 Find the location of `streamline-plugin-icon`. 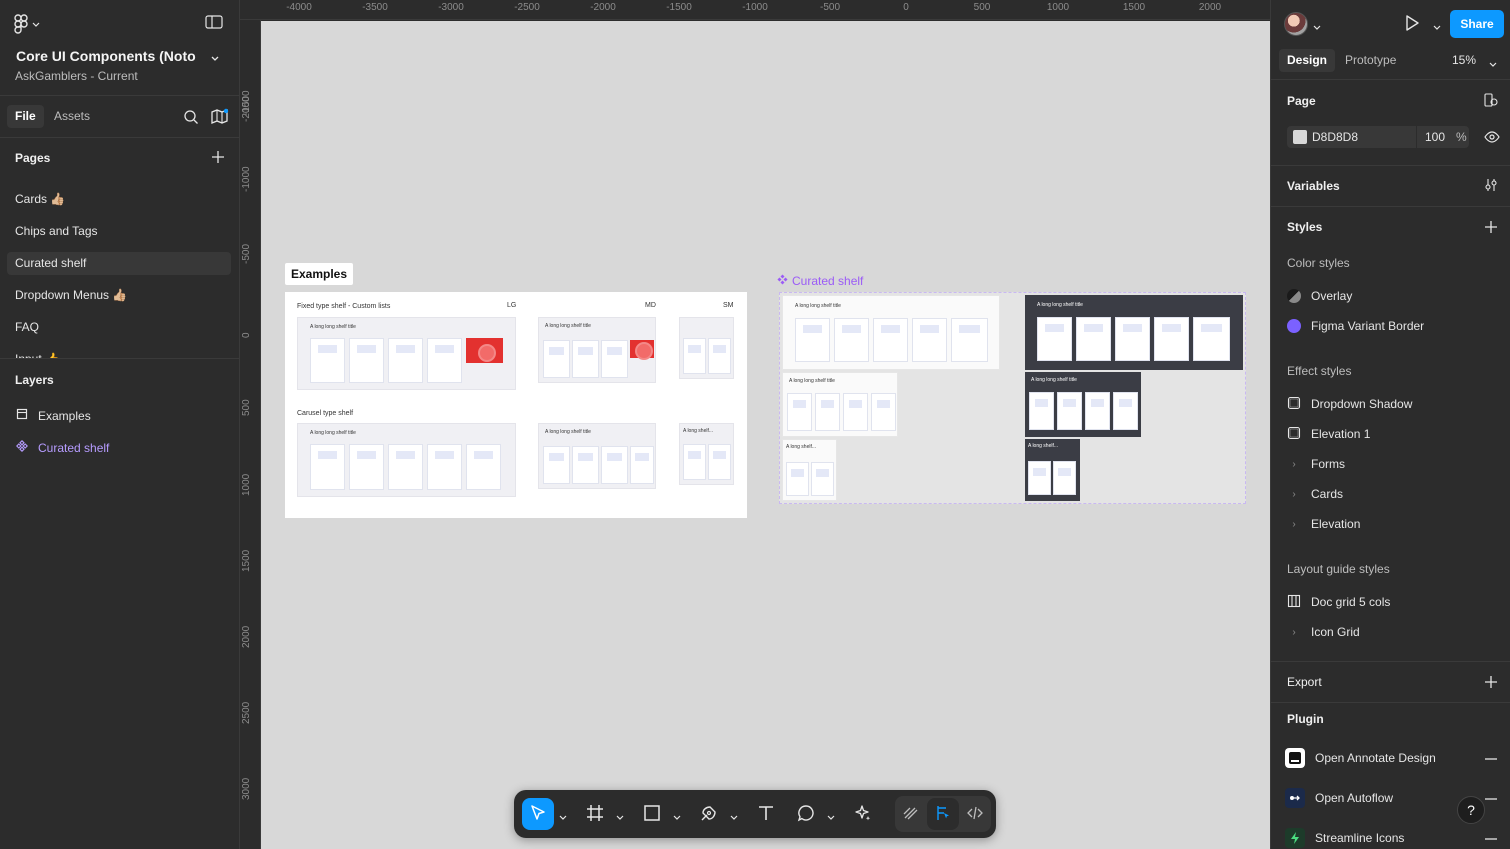

streamline-plugin-icon is located at coordinates (1295, 838).